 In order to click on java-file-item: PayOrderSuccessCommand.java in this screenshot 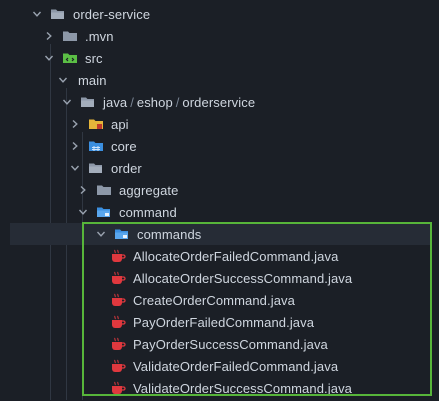, I will do `click(219, 344)`.